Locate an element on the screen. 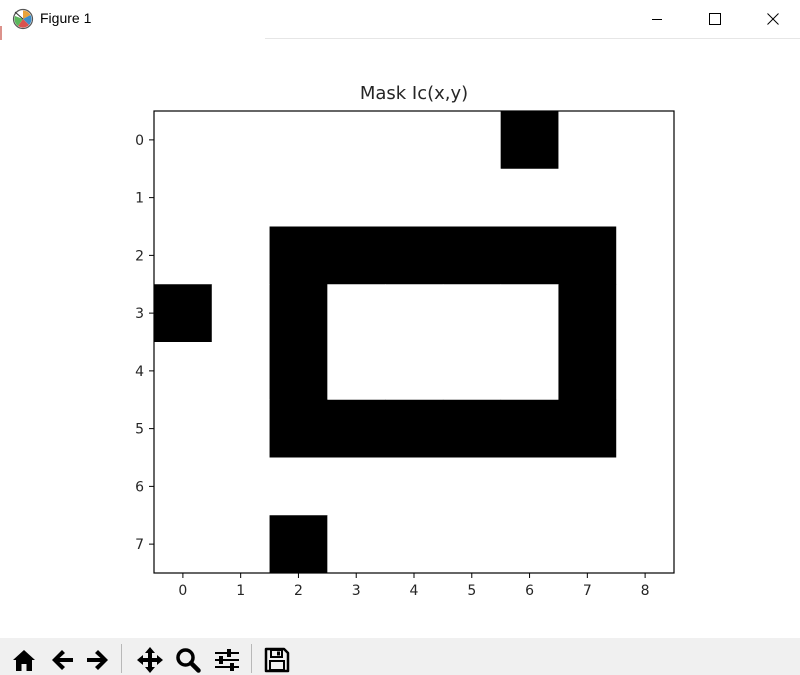 The width and height of the screenshot is (800, 675). pan-button is located at coordinates (150, 659).